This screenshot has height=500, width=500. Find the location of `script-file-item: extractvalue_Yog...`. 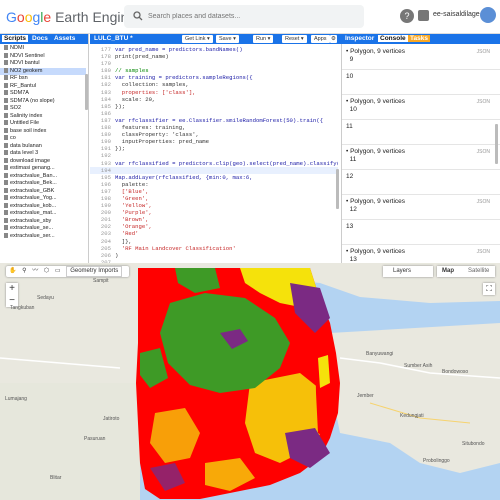

script-file-item: extractvalue_Yog... is located at coordinates (43, 199).